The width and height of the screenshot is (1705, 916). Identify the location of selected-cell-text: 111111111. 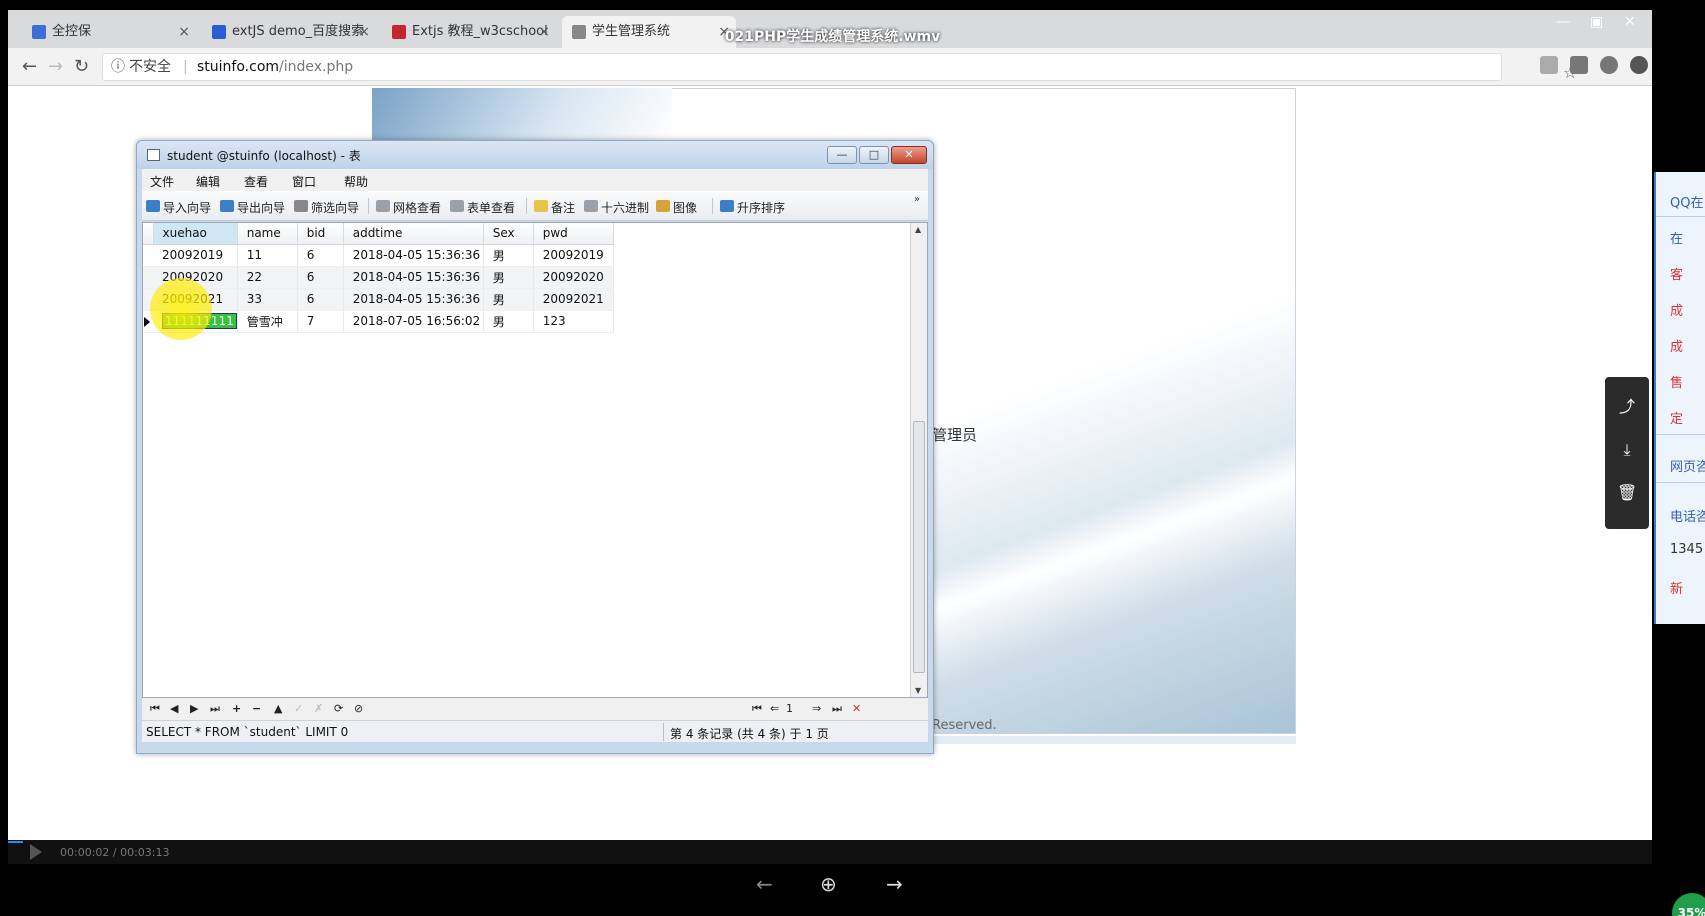
(199, 321).